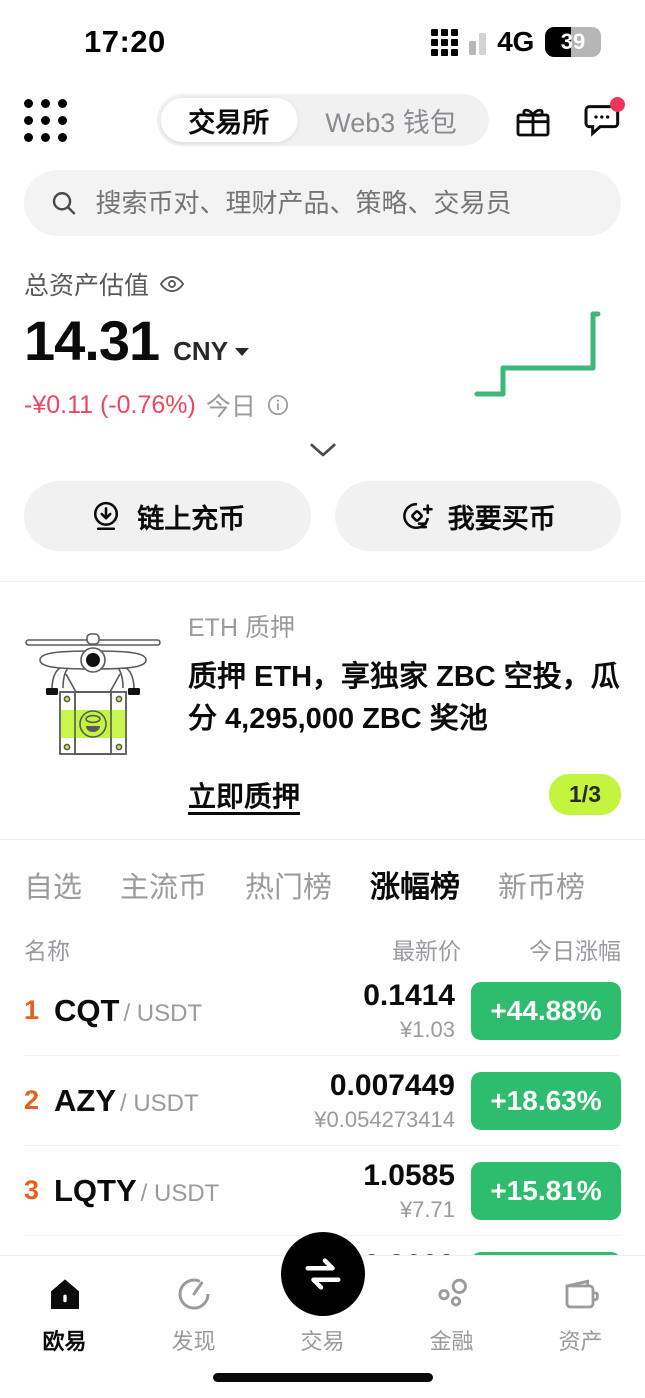 The height and width of the screenshot is (1398, 645). Describe the element at coordinates (537, 354) in the screenshot. I see `asset-sparkline` at that location.